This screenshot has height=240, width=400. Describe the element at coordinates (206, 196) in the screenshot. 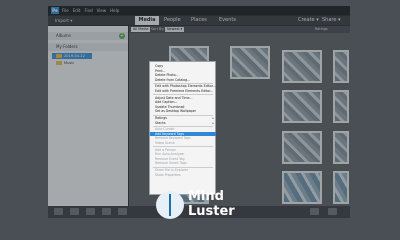

I see `brand-line1: Mind` at that location.